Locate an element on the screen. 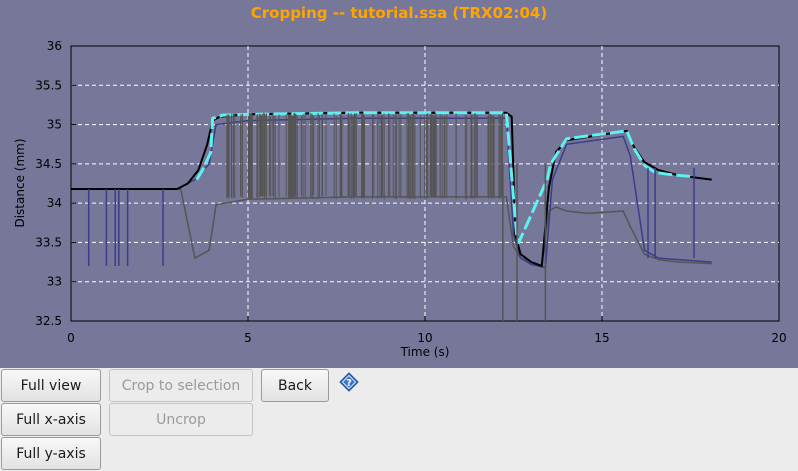 The image size is (798, 471). y-tick-label: 34.5 is located at coordinates (48, 164).